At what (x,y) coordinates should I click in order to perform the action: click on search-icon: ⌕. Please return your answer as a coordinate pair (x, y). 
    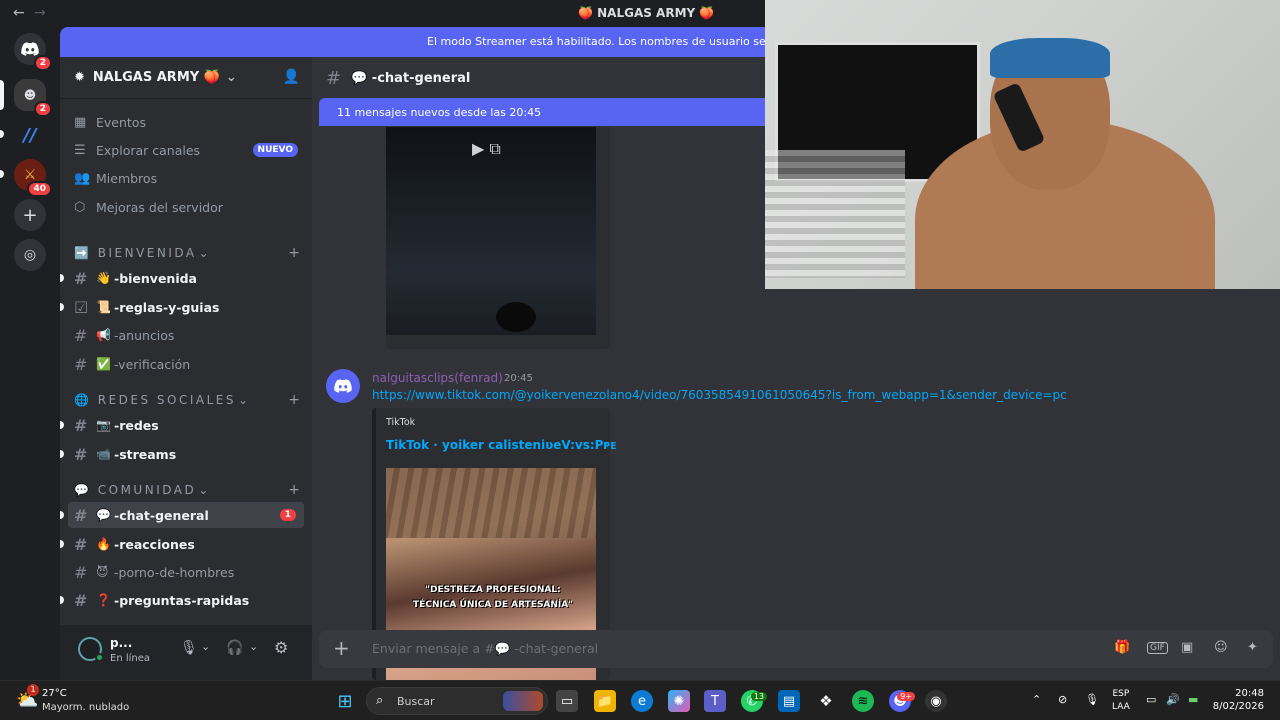
    Looking at the image, I should click on (380, 700).